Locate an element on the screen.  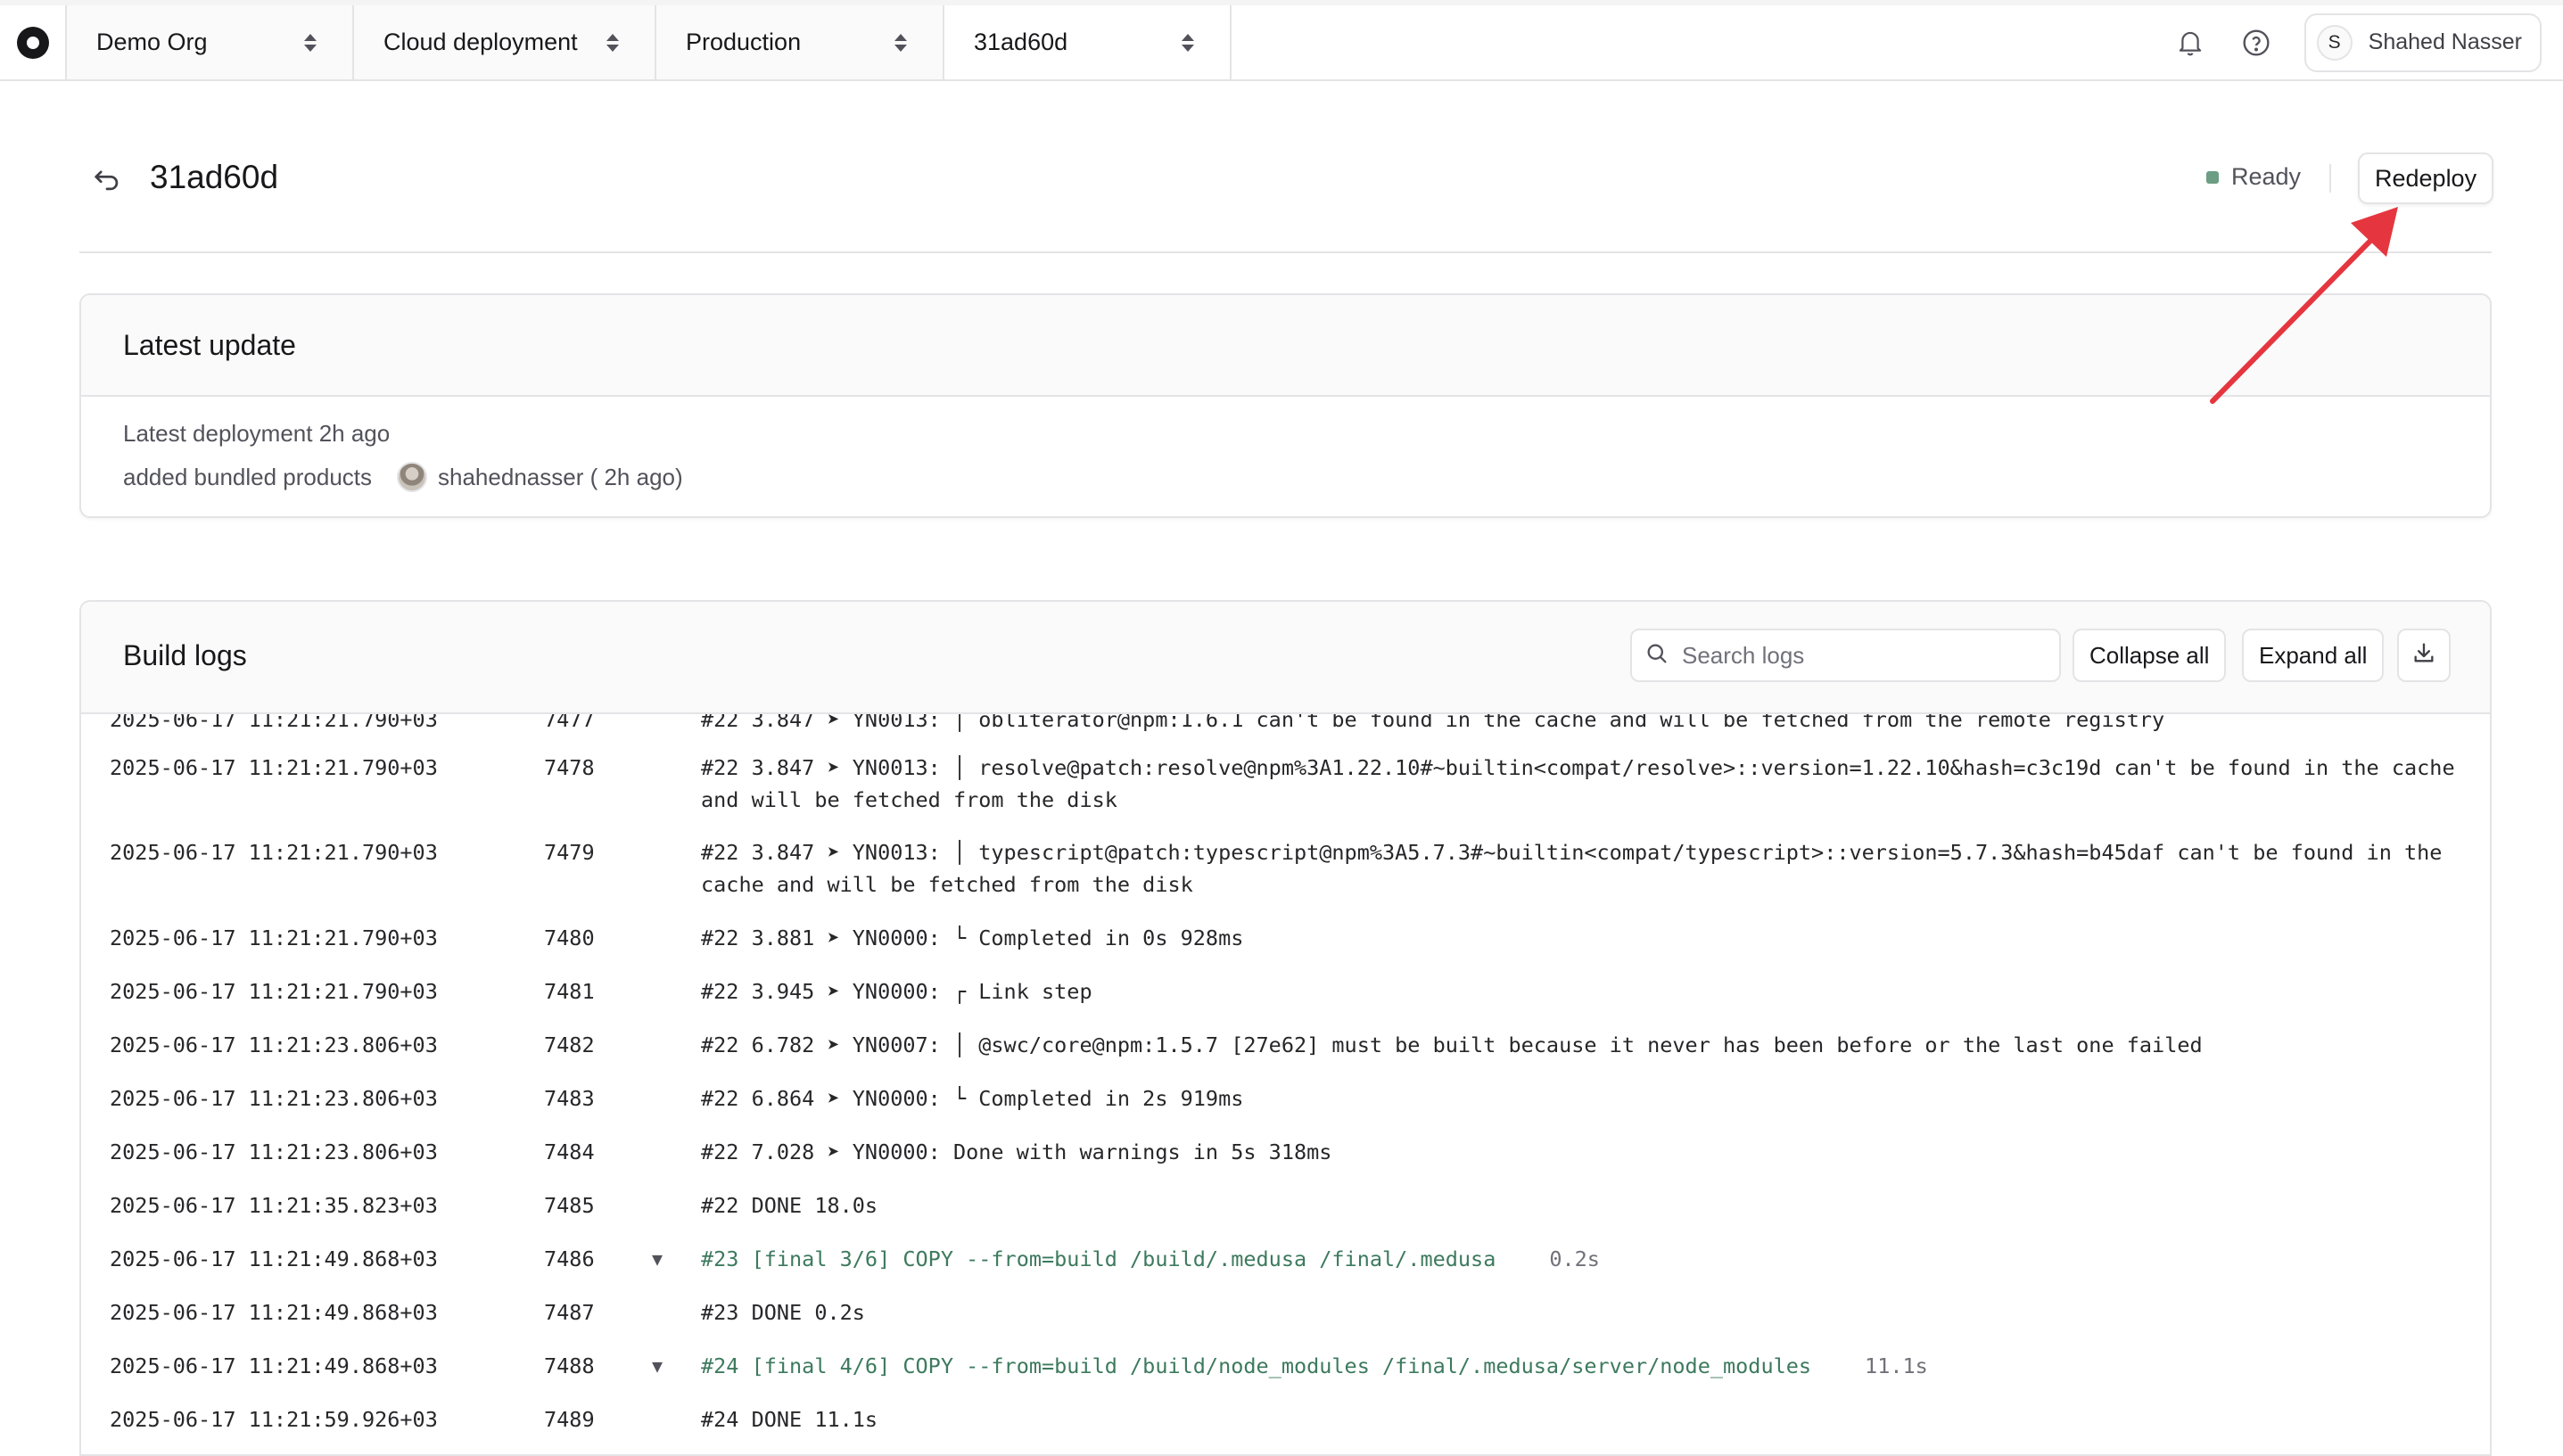
log-message-text: #22 DONE 18.0s is located at coordinates (789, 1205).